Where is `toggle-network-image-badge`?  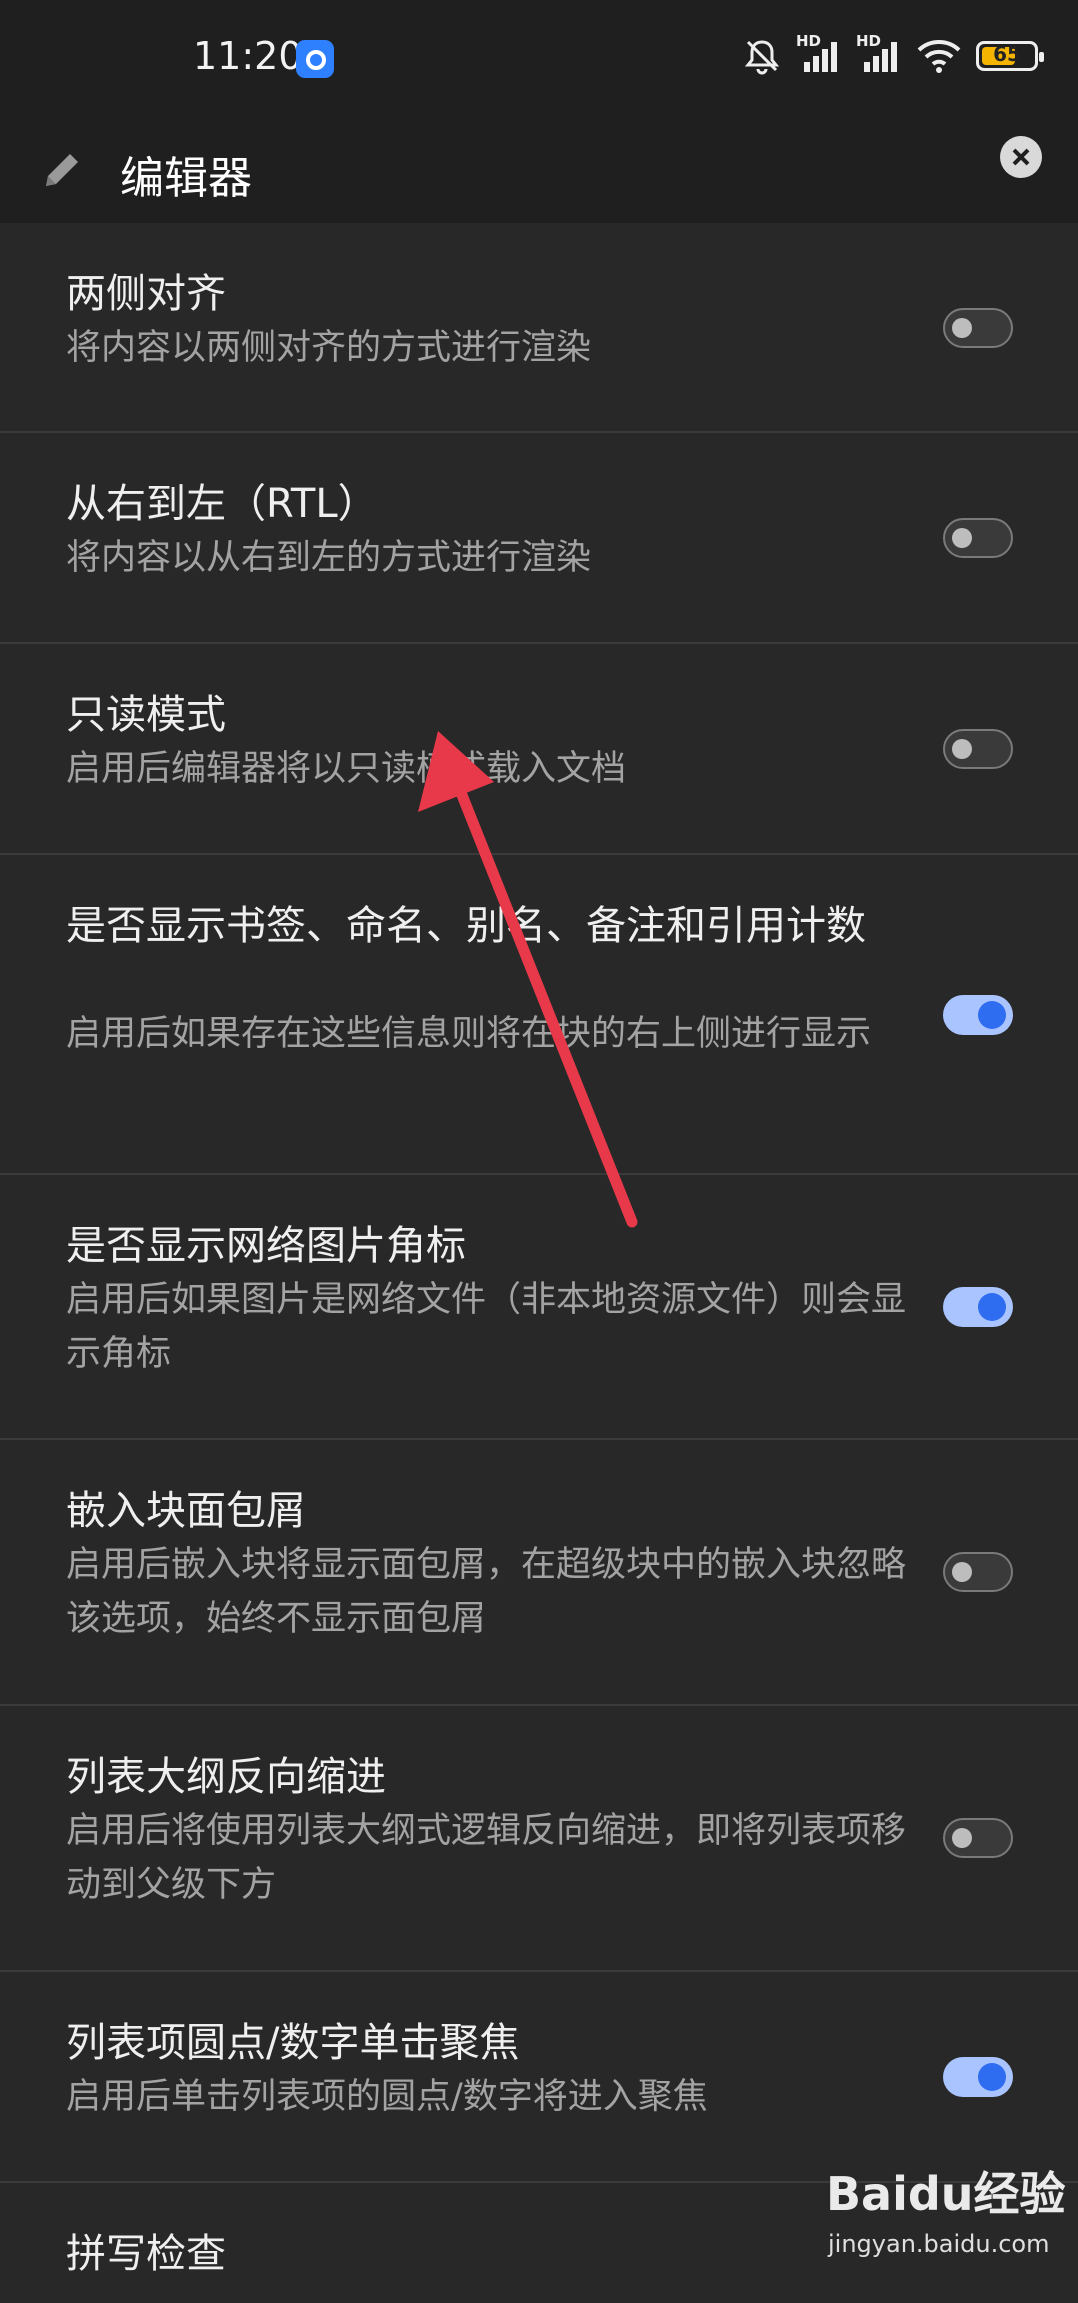
toggle-network-image-badge is located at coordinates (978, 1307).